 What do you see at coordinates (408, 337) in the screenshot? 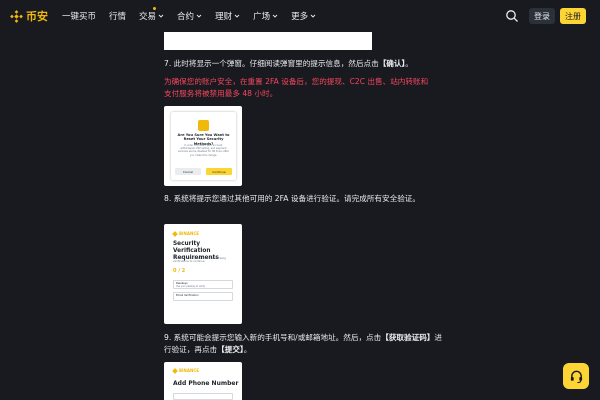
I see `step-bold-text: 【获取验证码】` at bounding box center [408, 337].